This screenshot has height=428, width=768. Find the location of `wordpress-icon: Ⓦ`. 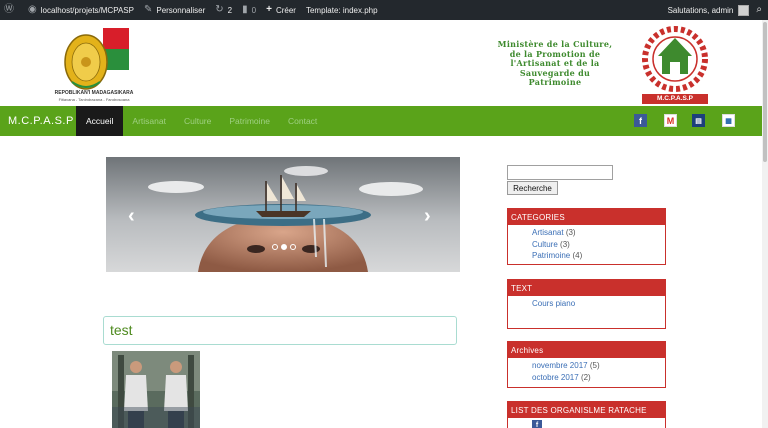

wordpress-icon: Ⓦ is located at coordinates (9, 9).